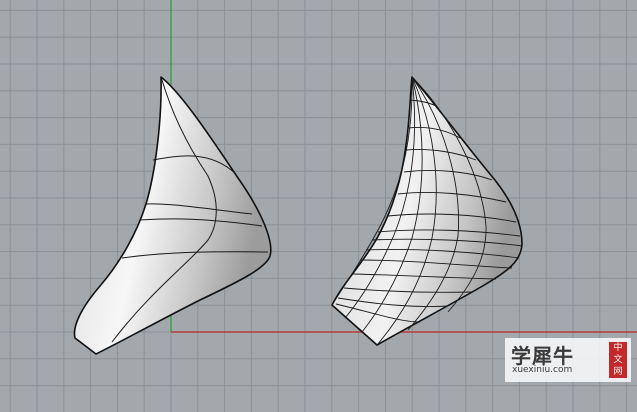 This screenshot has height=412, width=637. I want to click on site-watermark: 学犀牛 xuexiniu.com 中 文 网, so click(568, 360).